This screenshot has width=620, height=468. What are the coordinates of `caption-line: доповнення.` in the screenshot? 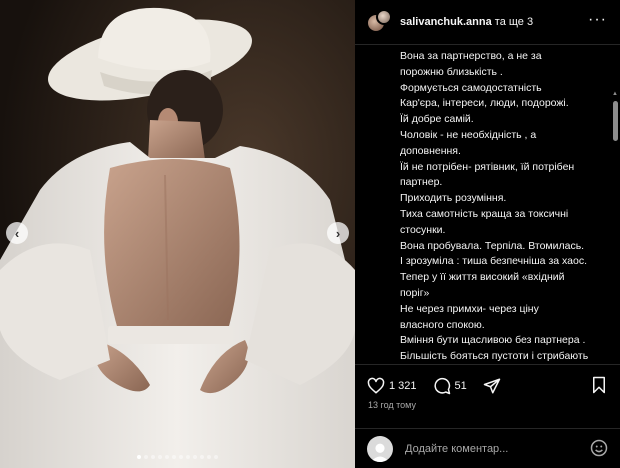 It's located at (430, 150).